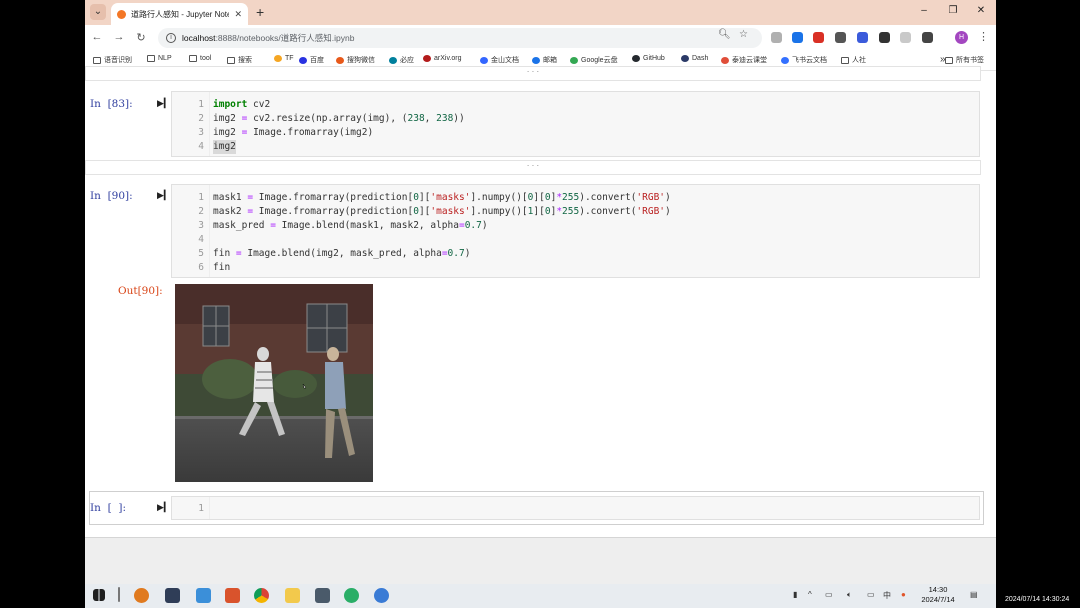 The height and width of the screenshot is (608, 1080). Describe the element at coordinates (261, 595) in the screenshot. I see `chrome-icon` at that location.